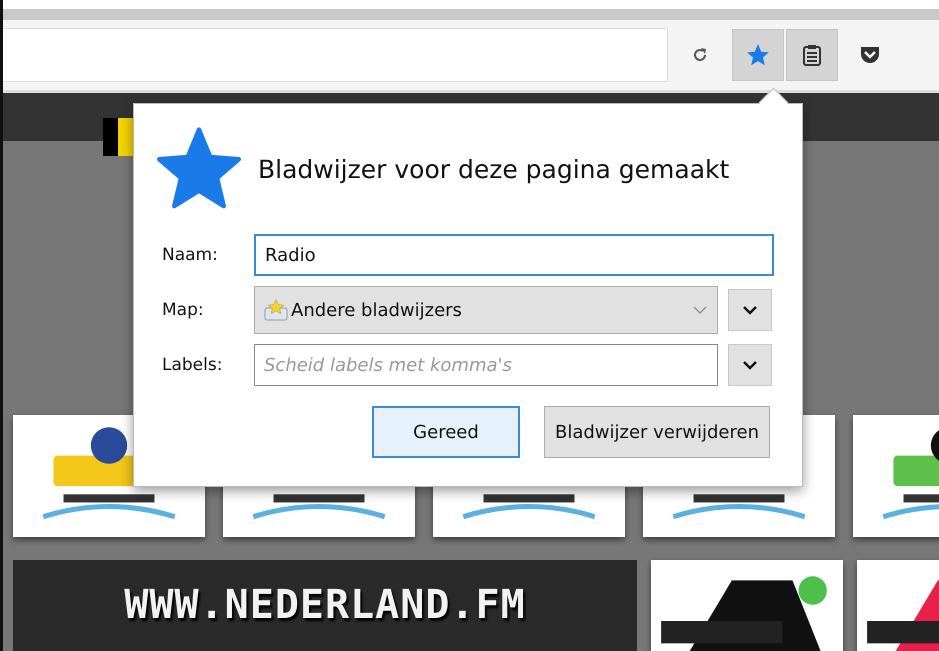 The width and height of the screenshot is (939, 651). I want to click on clipboard-icon, so click(812, 55).